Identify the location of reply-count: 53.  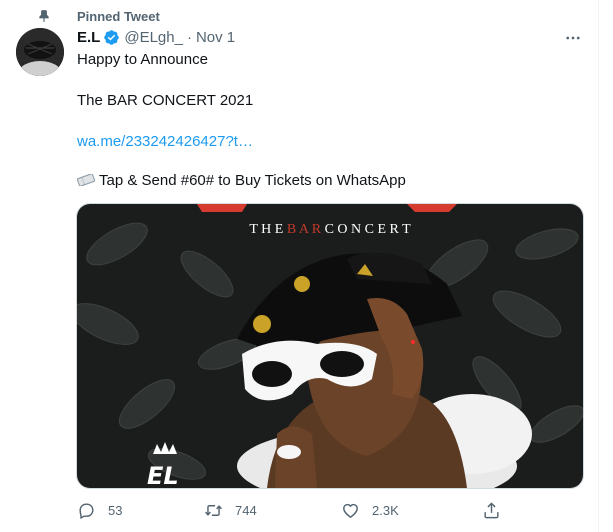
(115, 510).